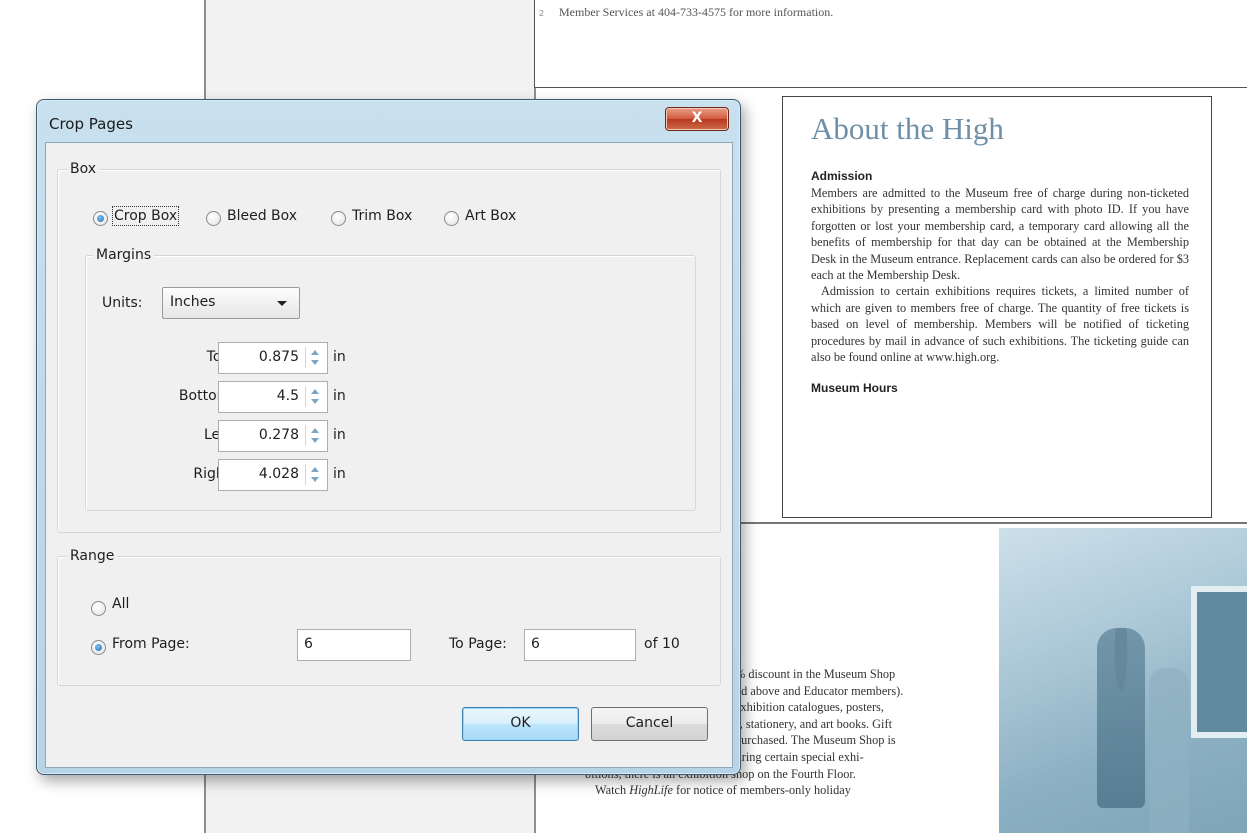 This screenshot has width=1247, height=833. What do you see at coordinates (83, 169) in the screenshot?
I see `box-group-legend: Box` at bounding box center [83, 169].